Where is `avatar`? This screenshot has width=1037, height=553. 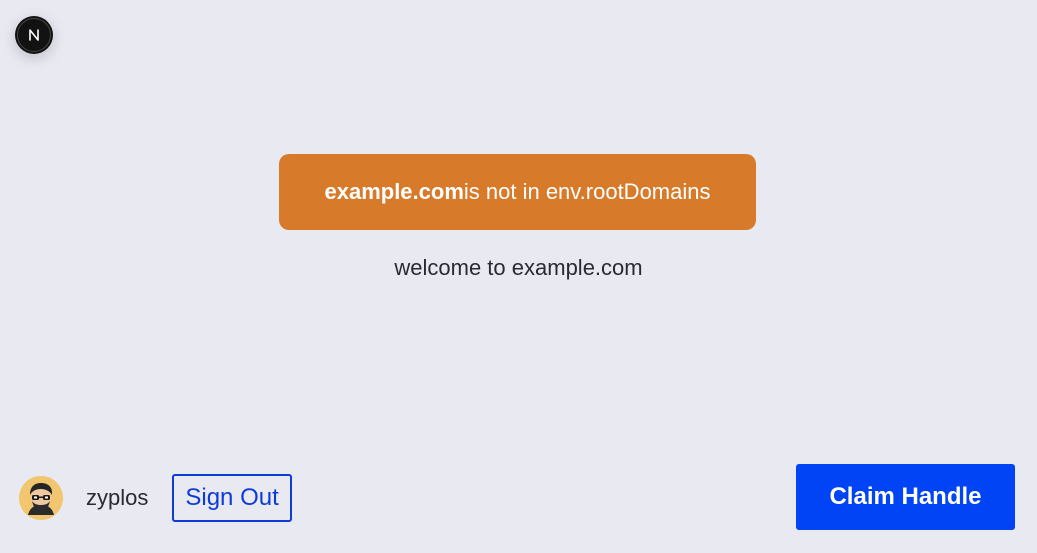 avatar is located at coordinates (41, 498).